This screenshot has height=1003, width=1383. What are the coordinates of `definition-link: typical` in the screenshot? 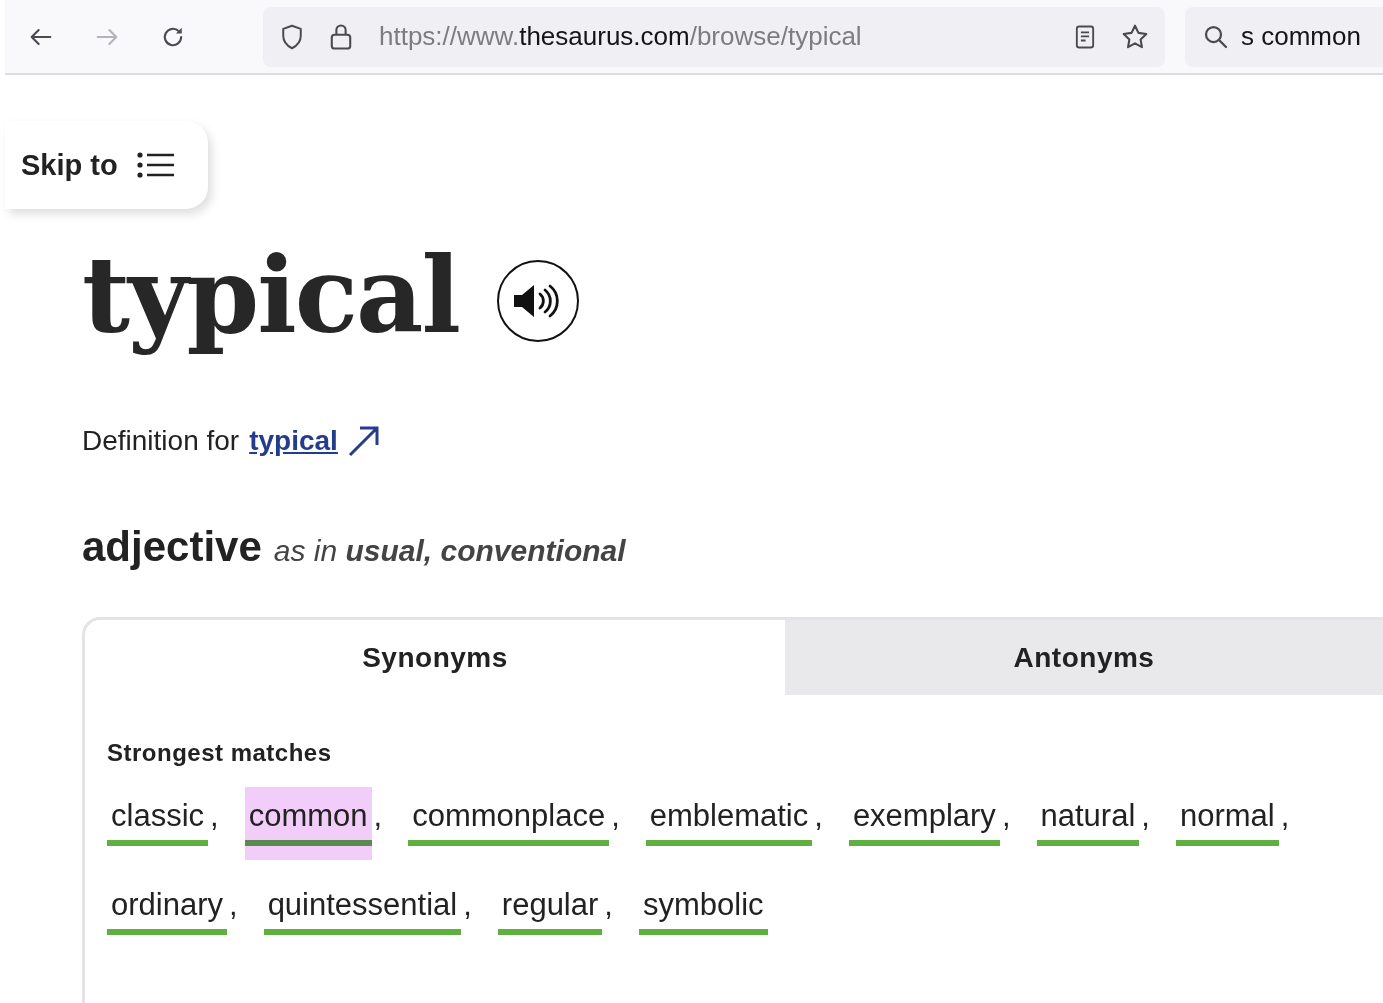 It's located at (293, 441).